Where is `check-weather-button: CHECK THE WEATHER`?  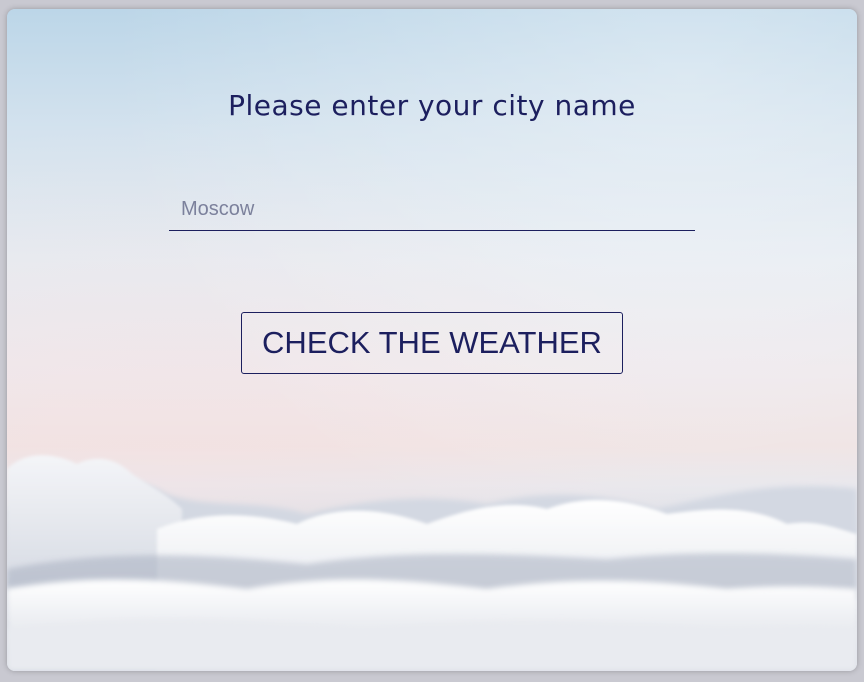 check-weather-button: CHECK THE WEATHER is located at coordinates (432, 343).